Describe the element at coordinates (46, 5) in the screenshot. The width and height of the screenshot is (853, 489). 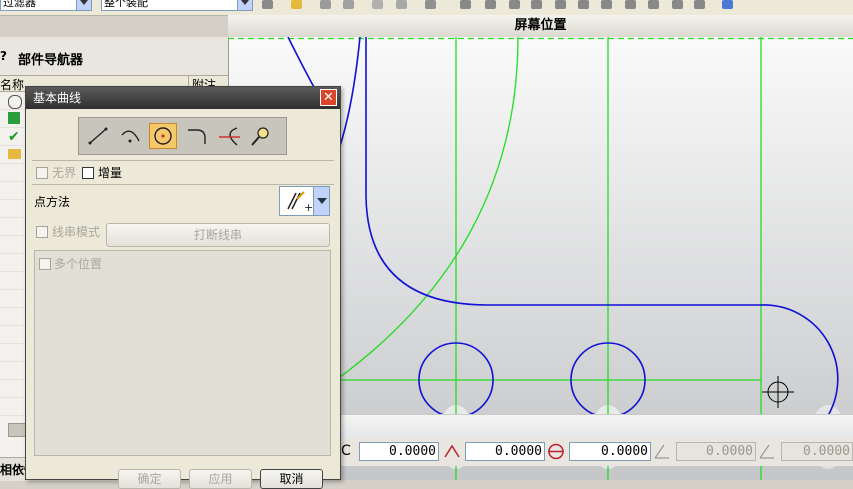
I see `filter-combo: 过滤器` at that location.